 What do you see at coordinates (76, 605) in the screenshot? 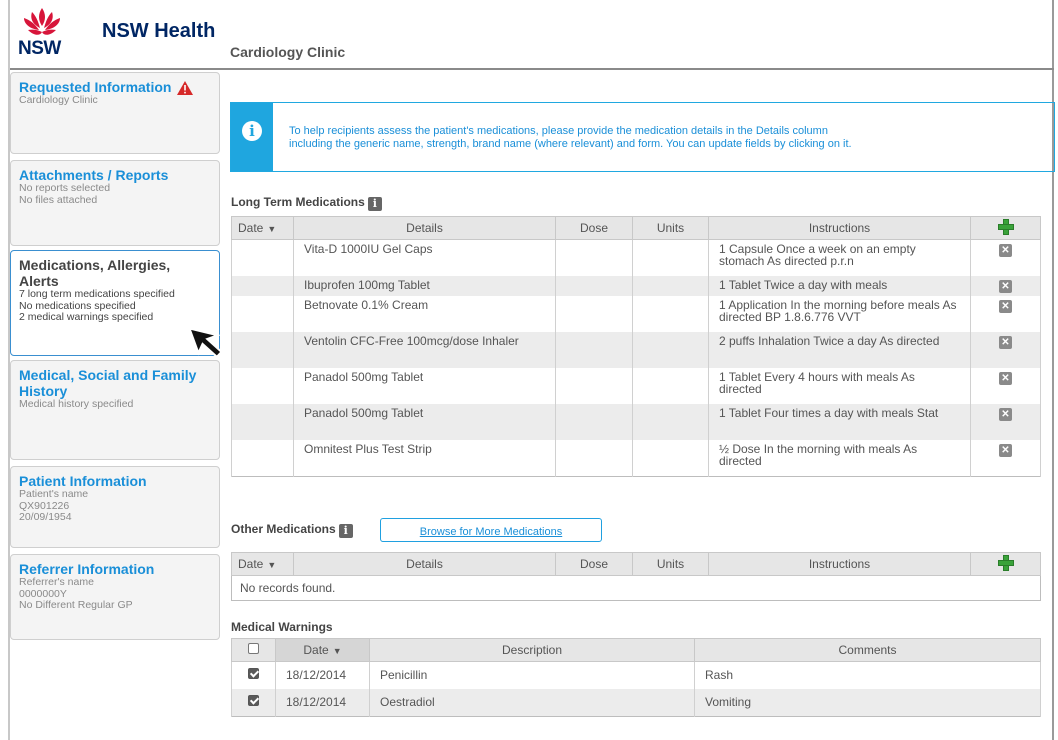
I see `sidebar-item-subtext: No Different Regular GP` at bounding box center [76, 605].